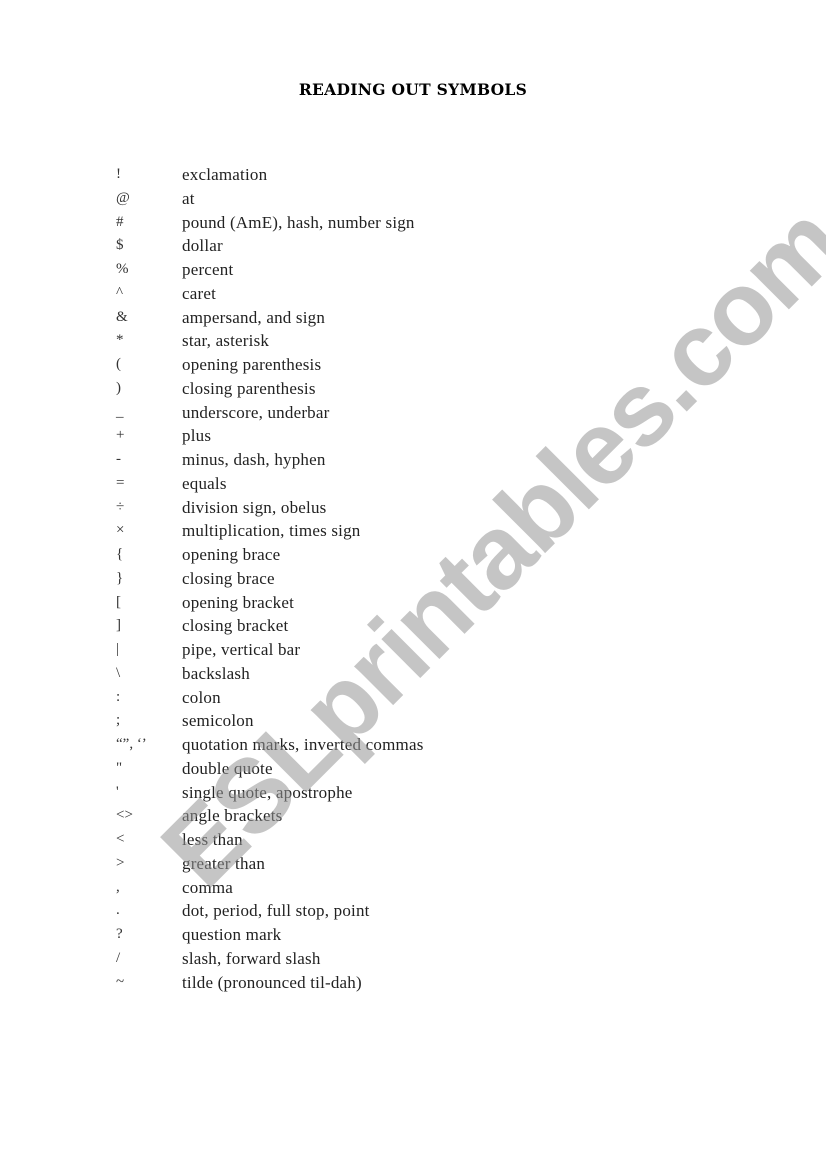 This screenshot has height=1169, width=826. Describe the element at coordinates (199, 293) in the screenshot. I see `symbol-description: caret` at that location.